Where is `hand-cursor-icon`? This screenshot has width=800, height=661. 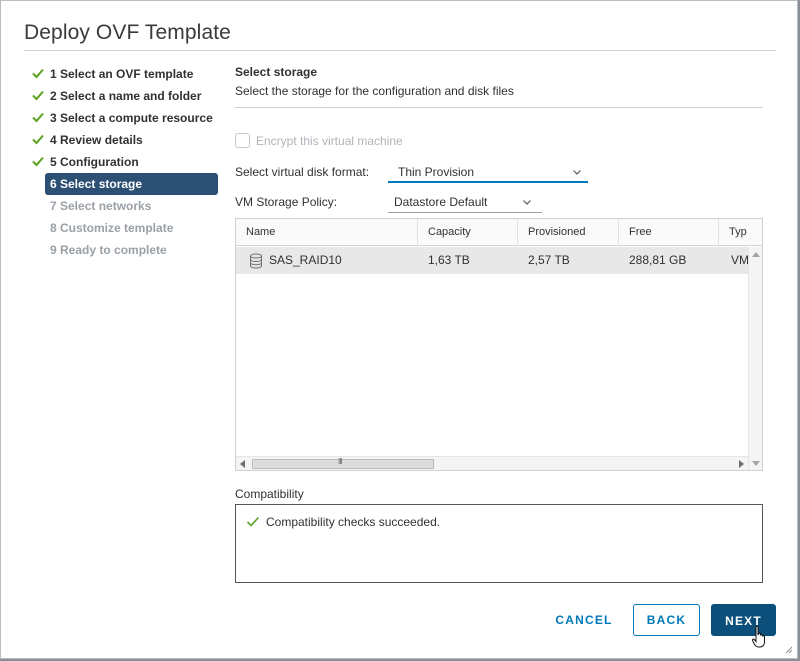 hand-cursor-icon is located at coordinates (758, 636).